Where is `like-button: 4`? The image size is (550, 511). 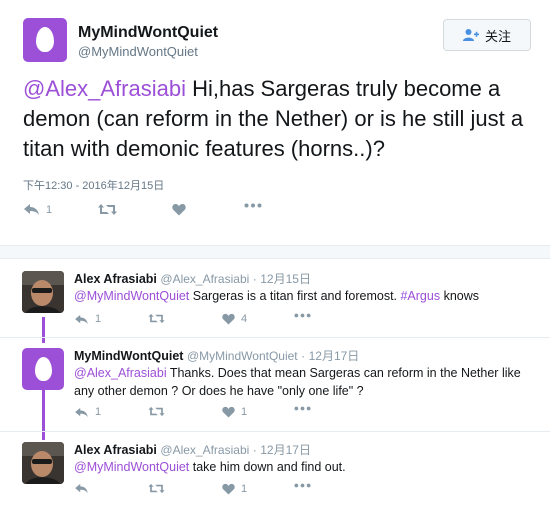
like-button: 4 is located at coordinates (234, 319).